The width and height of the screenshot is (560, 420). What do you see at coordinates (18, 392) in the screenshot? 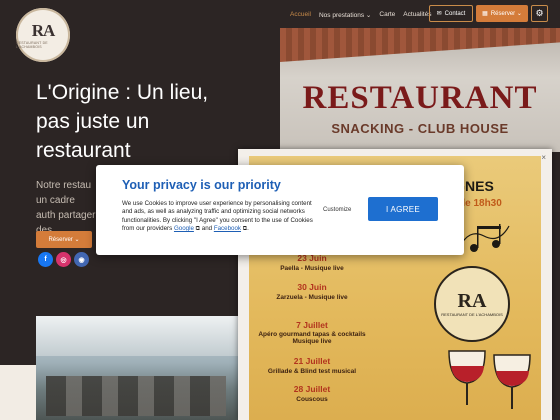
I see `light-band` at bounding box center [18, 392].